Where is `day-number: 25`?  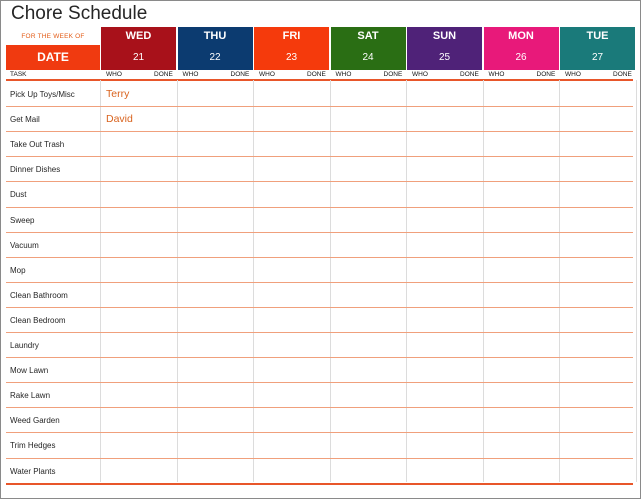
day-number: 25 is located at coordinates (444, 57).